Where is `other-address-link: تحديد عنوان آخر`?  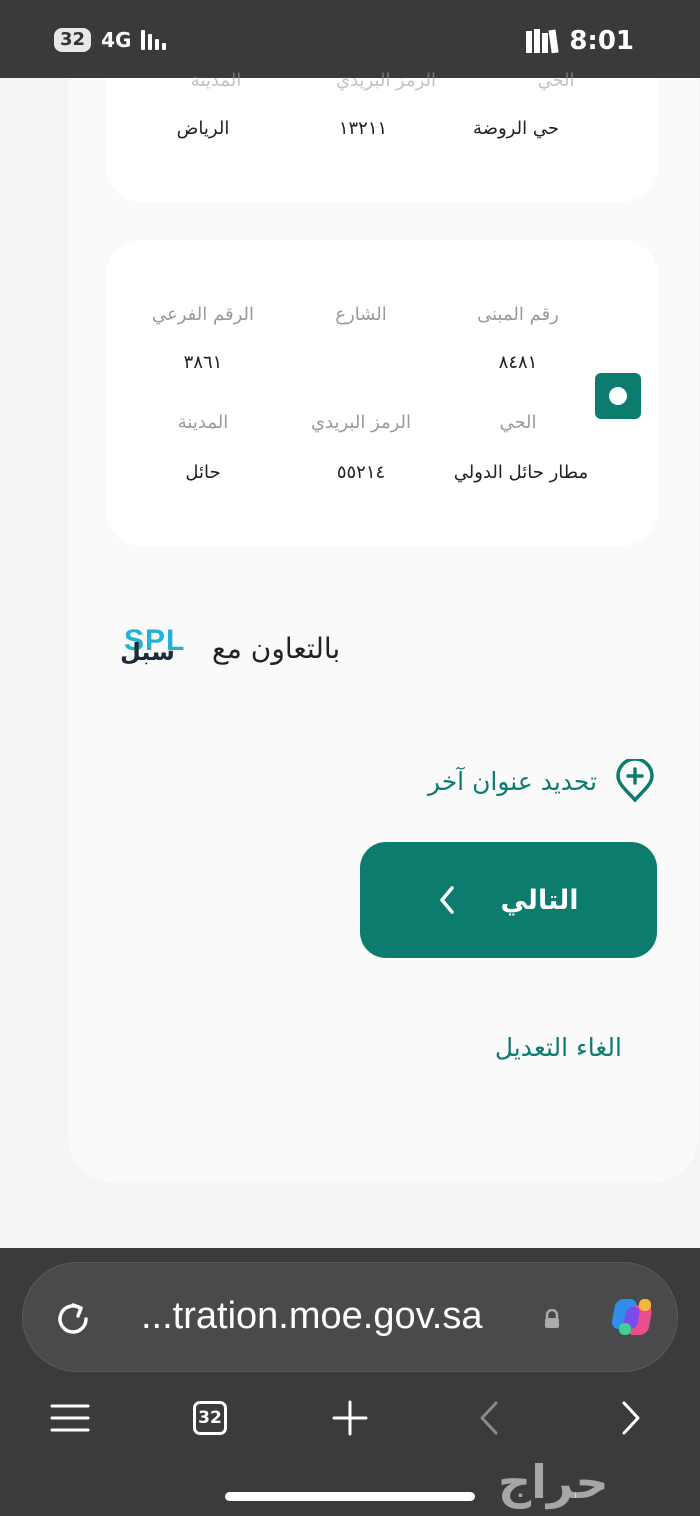 other-address-link: تحديد عنوان آخر is located at coordinates (517, 781).